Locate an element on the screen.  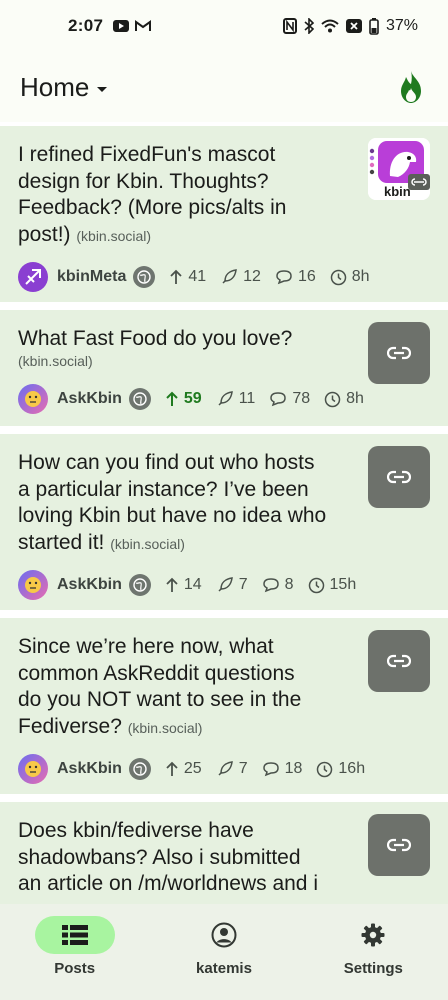
upvote-button: 25 is located at coordinates (183, 769).